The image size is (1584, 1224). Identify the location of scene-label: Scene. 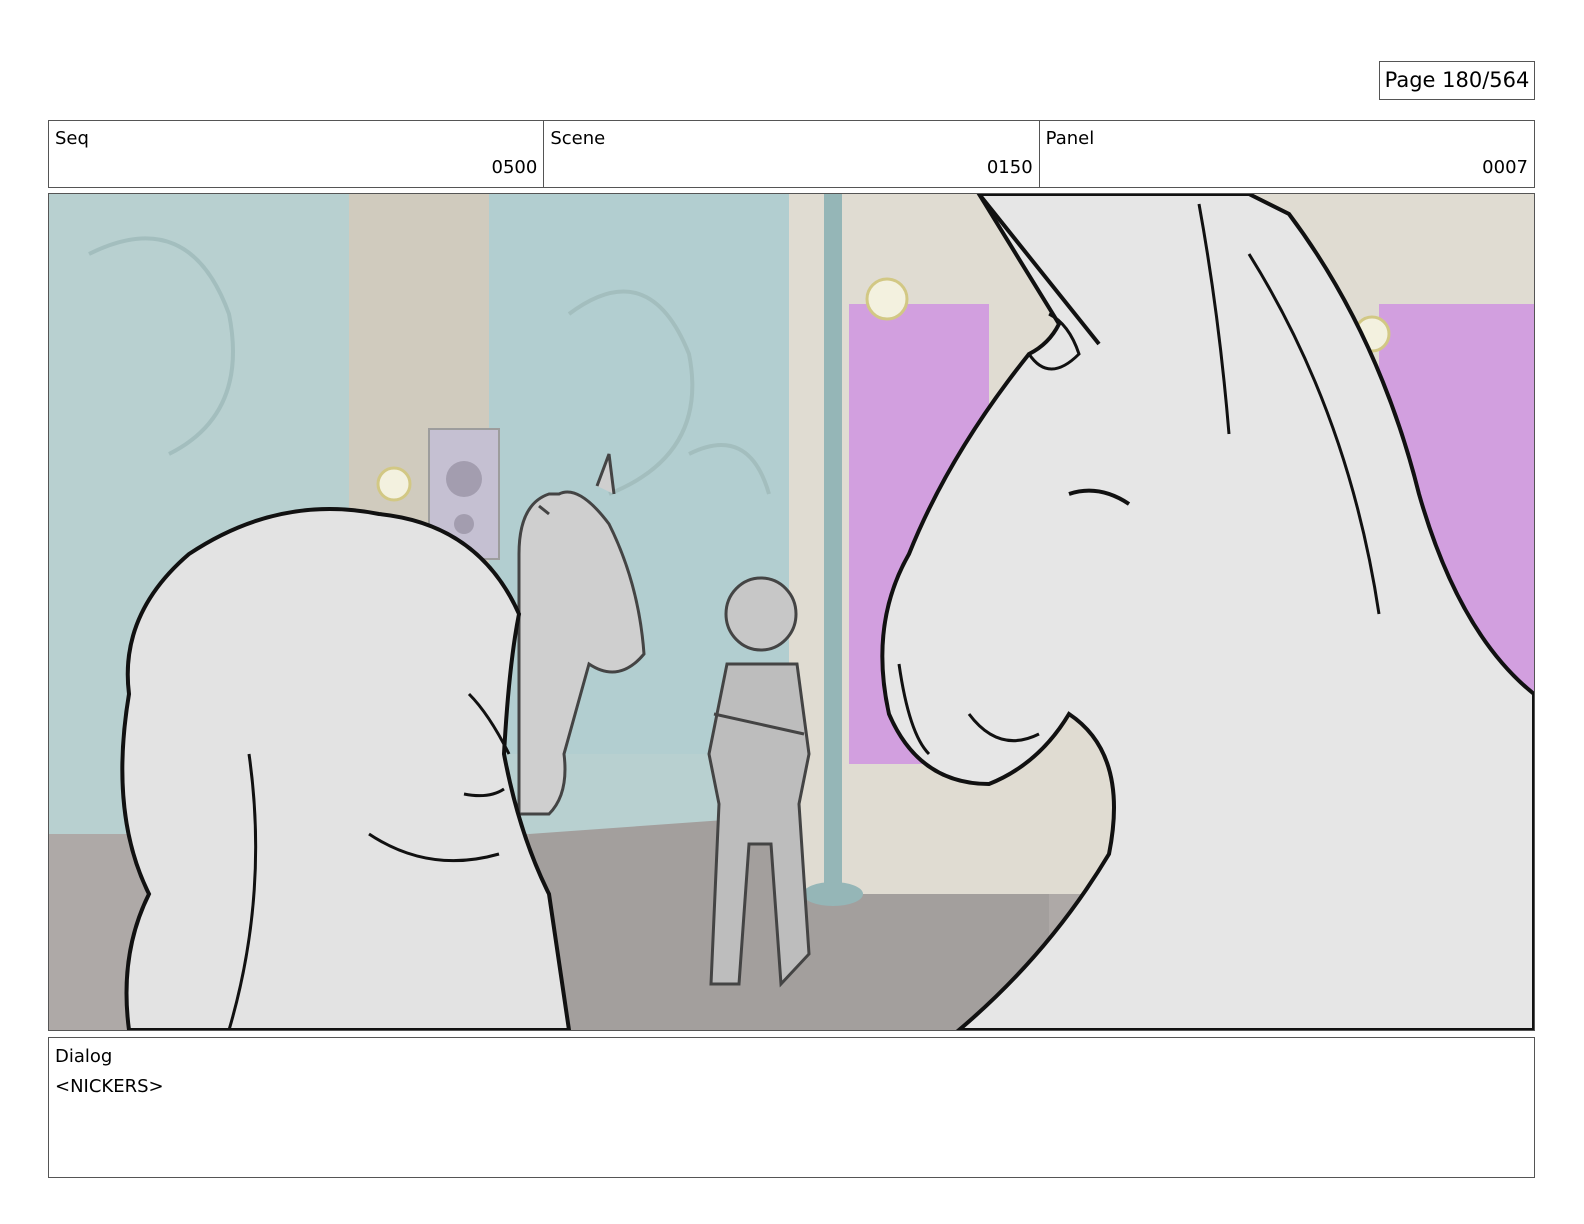
(578, 138).